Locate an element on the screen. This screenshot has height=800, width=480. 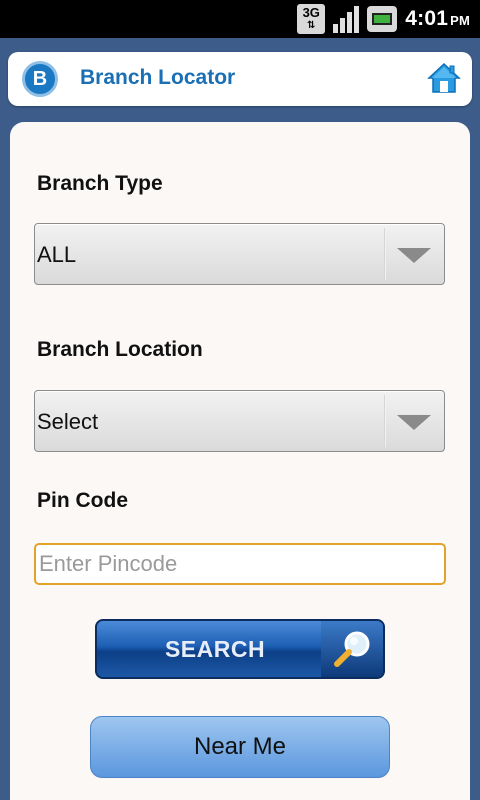
app-logo: B is located at coordinates (40, 79).